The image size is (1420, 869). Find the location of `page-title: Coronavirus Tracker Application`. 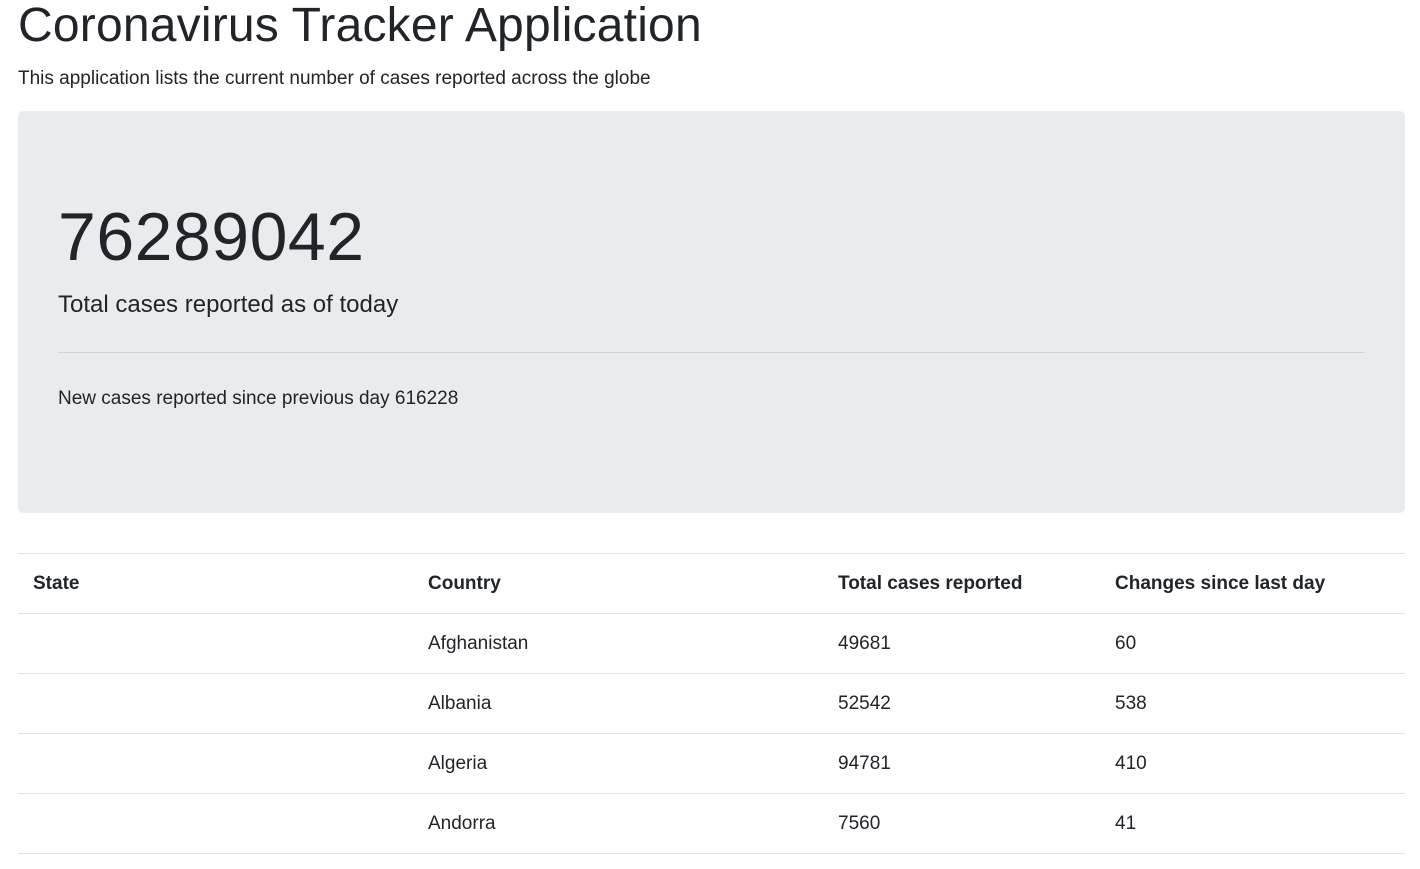

page-title: Coronavirus Tracker Application is located at coordinates (360, 26).